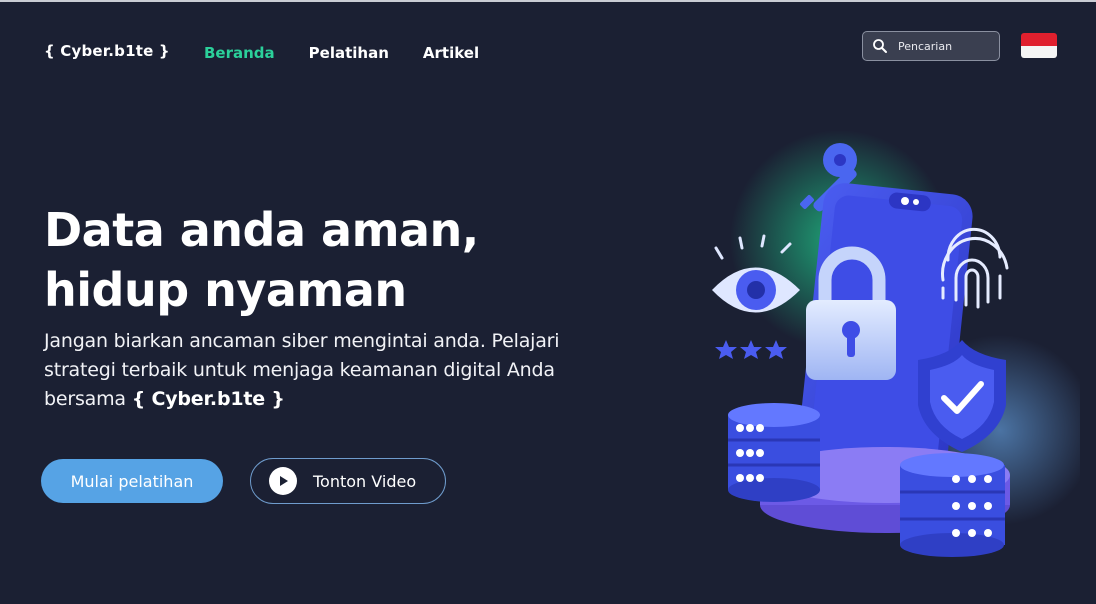  Describe the element at coordinates (208, 399) in the screenshot. I see `hero-subtitle-brand: { Cyber.b1te }` at that location.